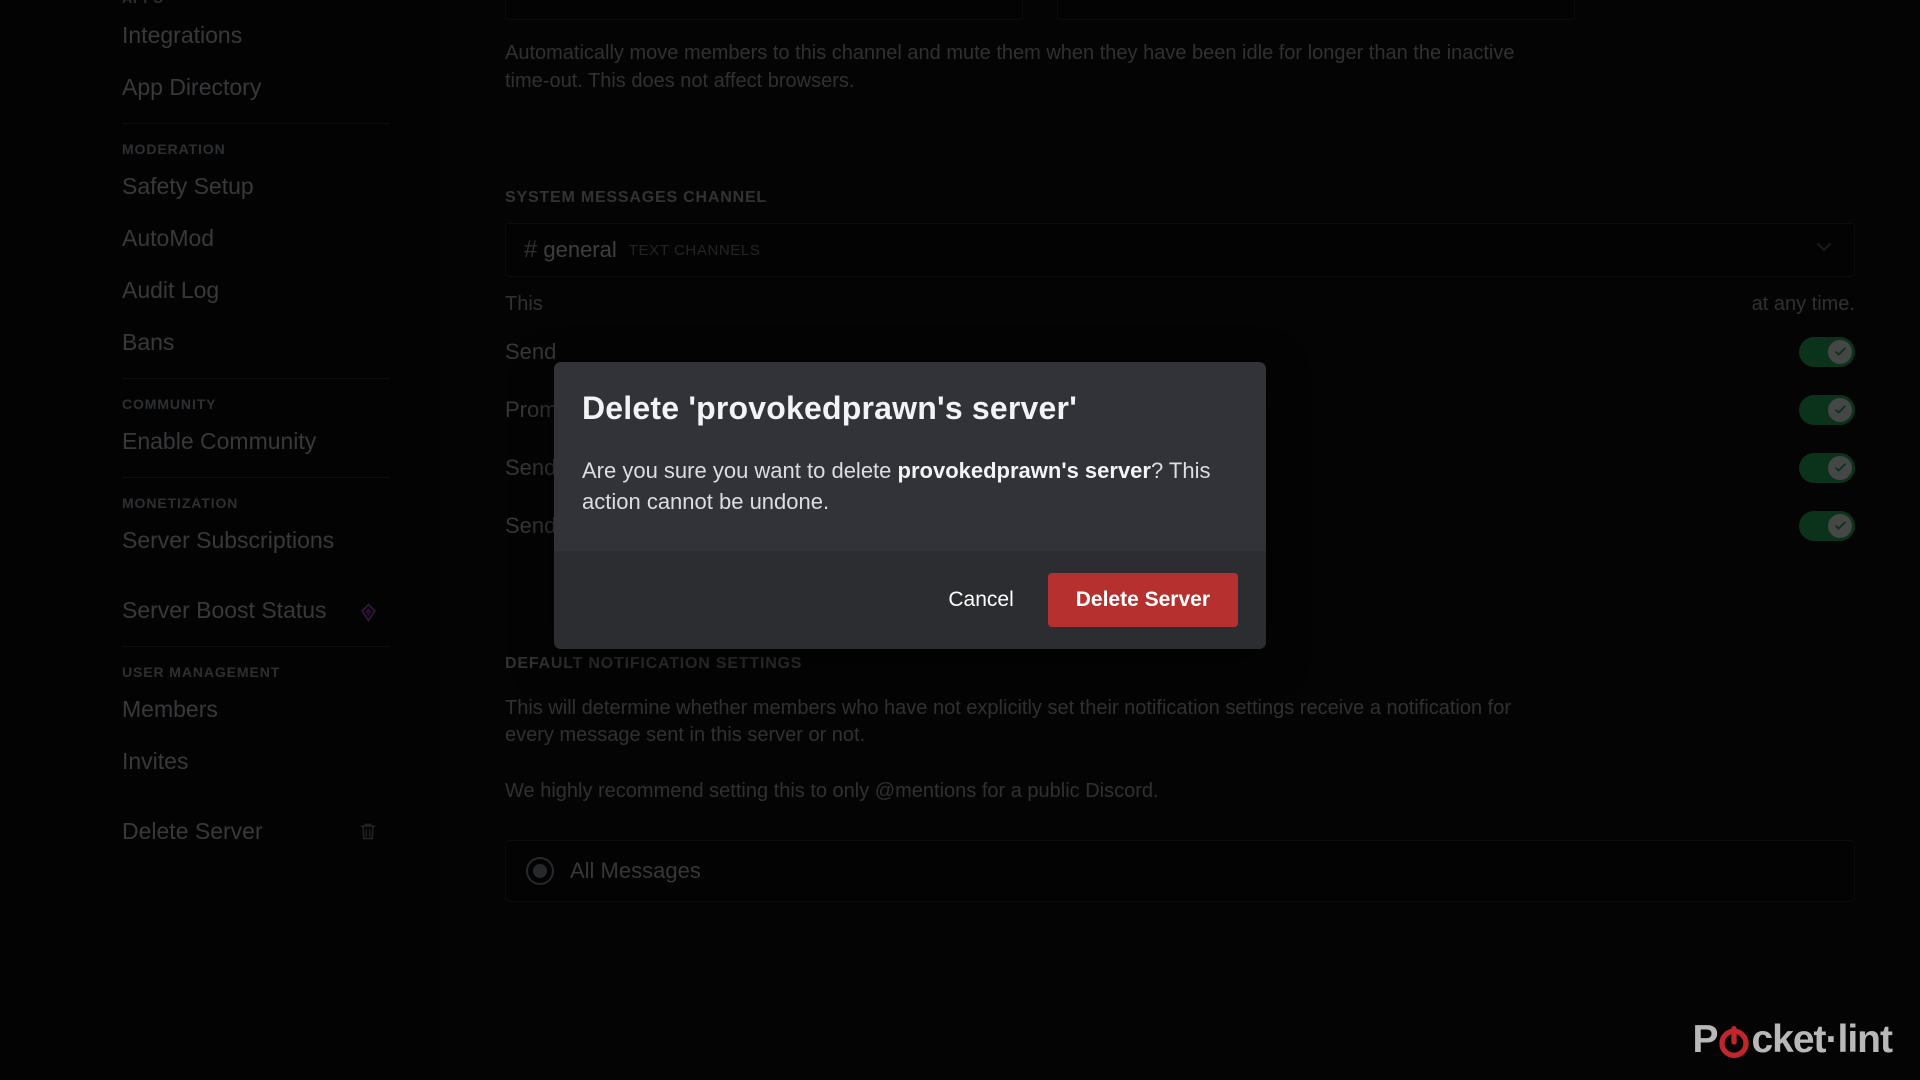  What do you see at coordinates (580, 250) in the screenshot?
I see `system-channel-name: general` at bounding box center [580, 250].